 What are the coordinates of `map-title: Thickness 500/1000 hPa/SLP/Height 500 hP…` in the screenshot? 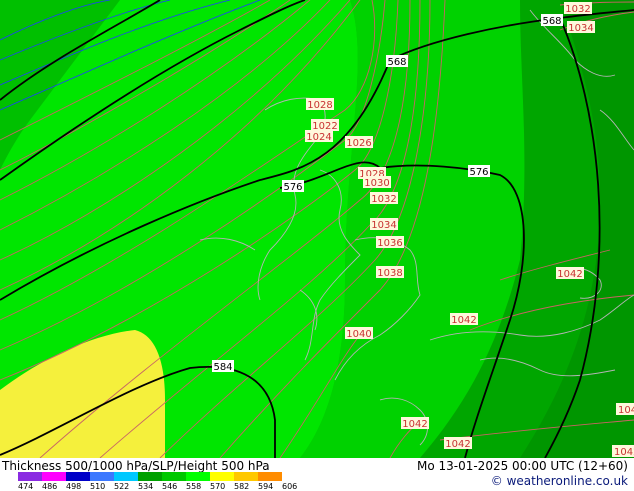 It's located at (136, 466).